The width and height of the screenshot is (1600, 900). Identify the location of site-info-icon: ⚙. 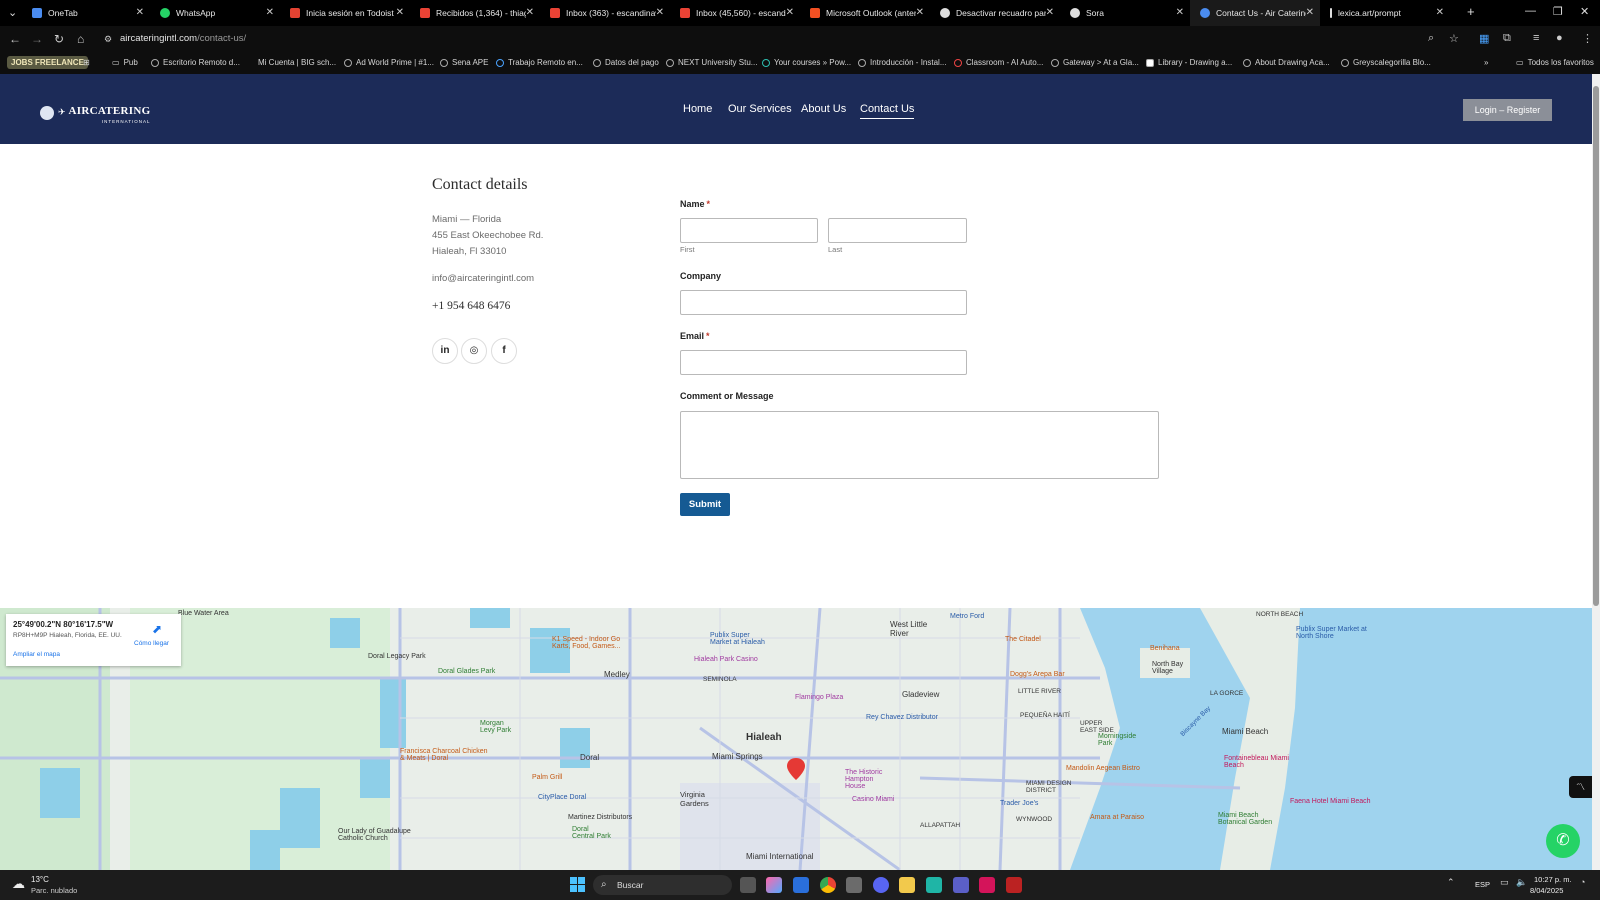
(108, 39).